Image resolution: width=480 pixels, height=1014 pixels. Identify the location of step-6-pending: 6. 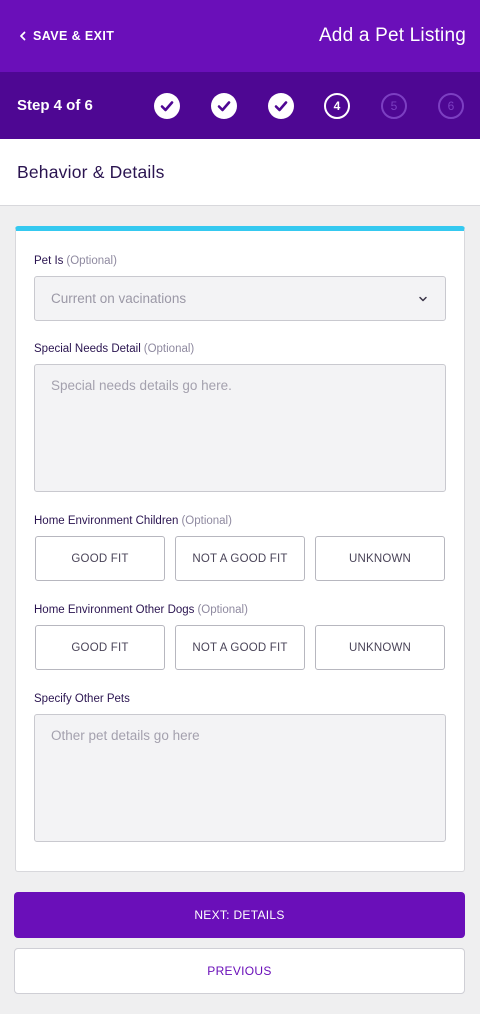
(451, 106).